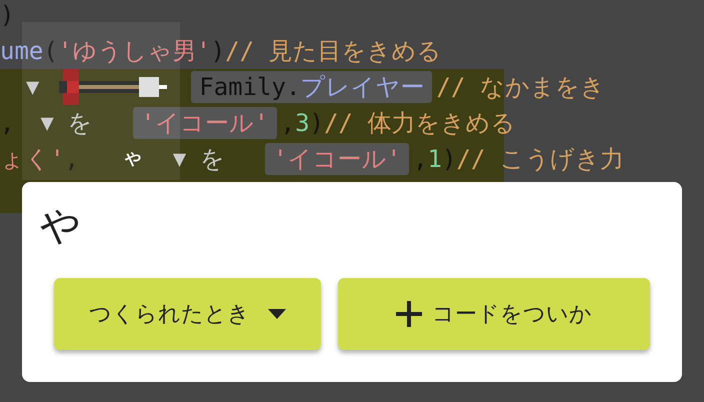 This screenshot has width=704, height=402. I want to click on dialog-title: や, so click(61, 226).